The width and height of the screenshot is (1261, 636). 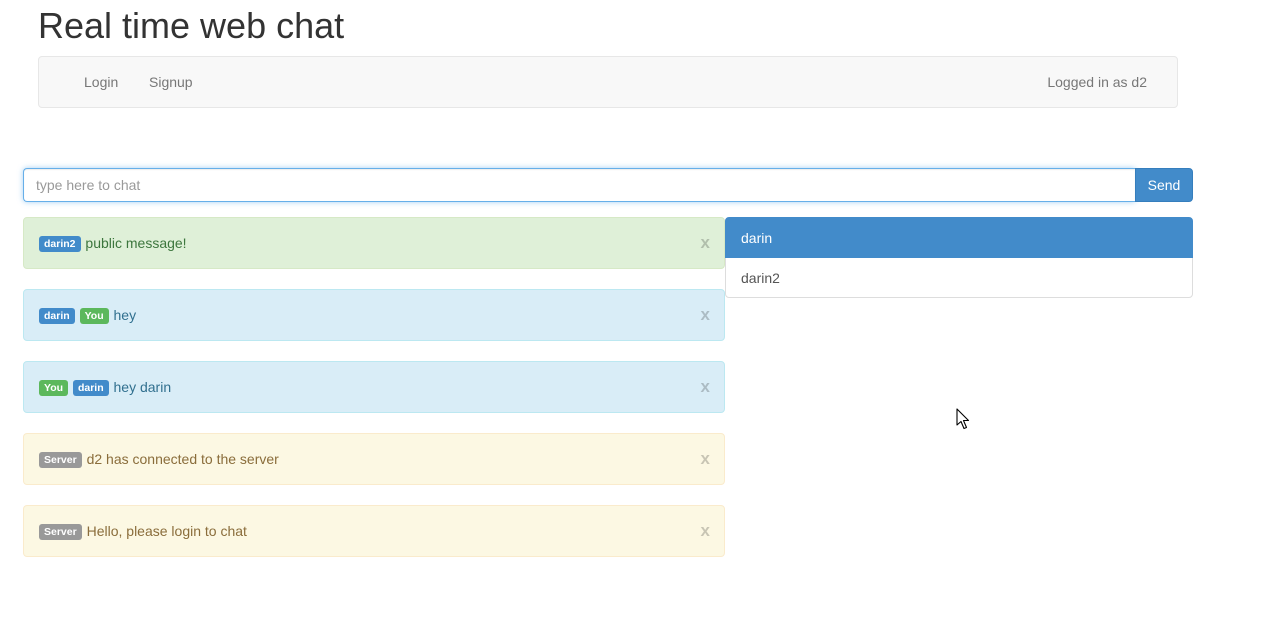 I want to click on login-link: Login, so click(x=101, y=82).